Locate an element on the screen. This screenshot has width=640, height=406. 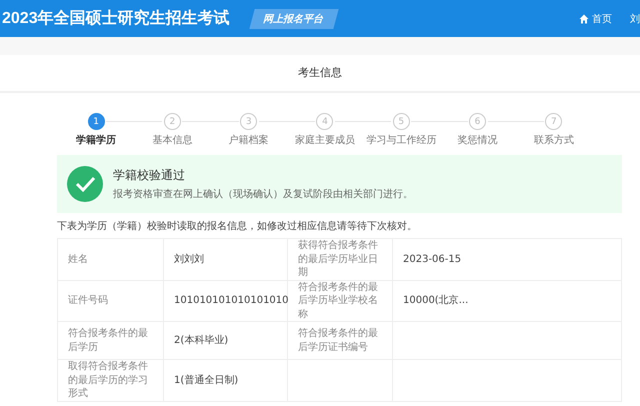
home-link: 首页 is located at coordinates (602, 19).